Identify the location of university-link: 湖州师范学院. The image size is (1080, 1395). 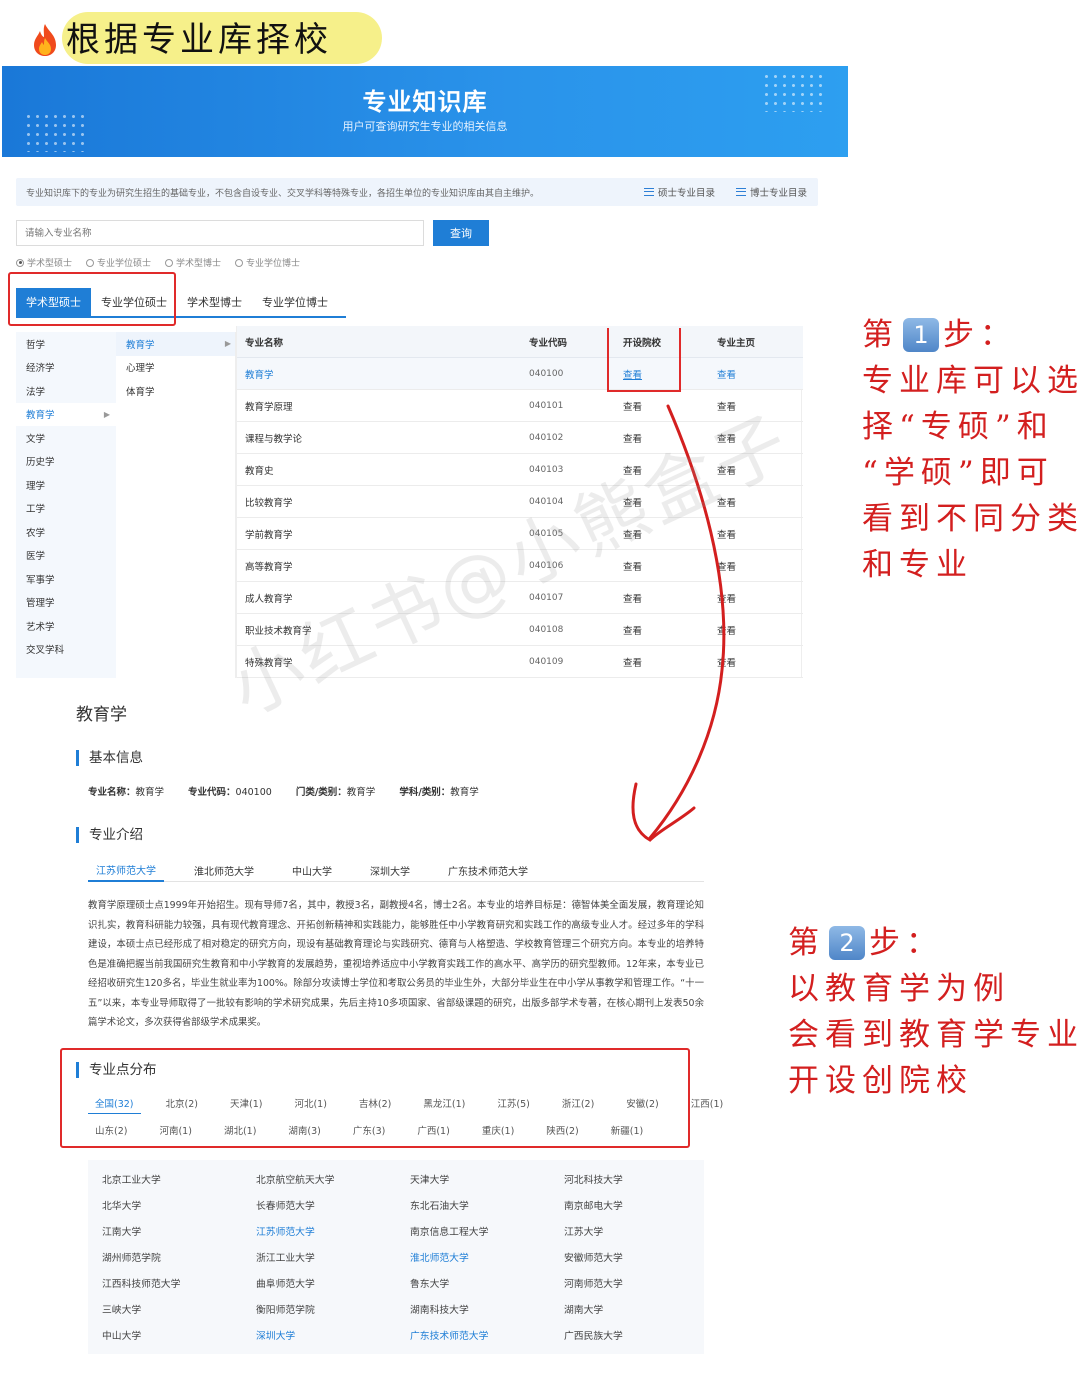
(131, 1257).